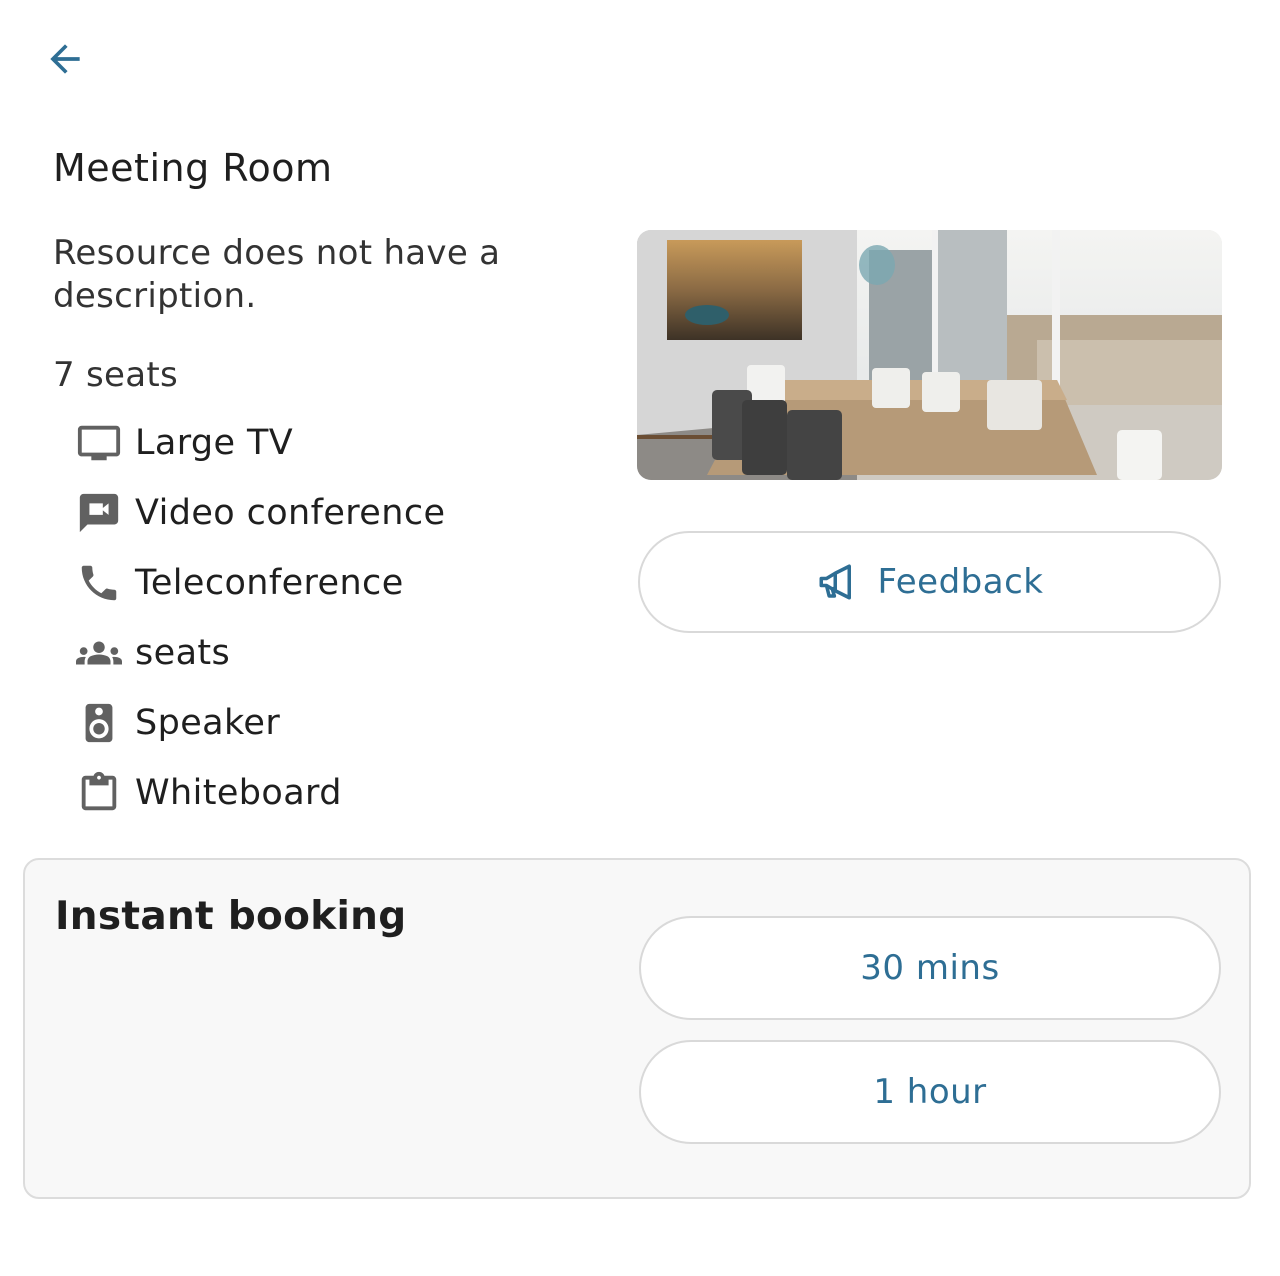  I want to click on feature-label: Whiteboard, so click(238, 793).